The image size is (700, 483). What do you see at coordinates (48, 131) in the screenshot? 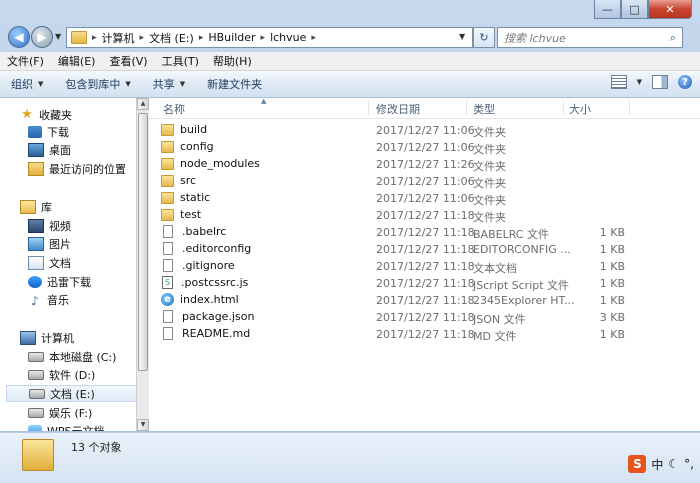
I see `nav-downloads: 下载` at bounding box center [48, 131].